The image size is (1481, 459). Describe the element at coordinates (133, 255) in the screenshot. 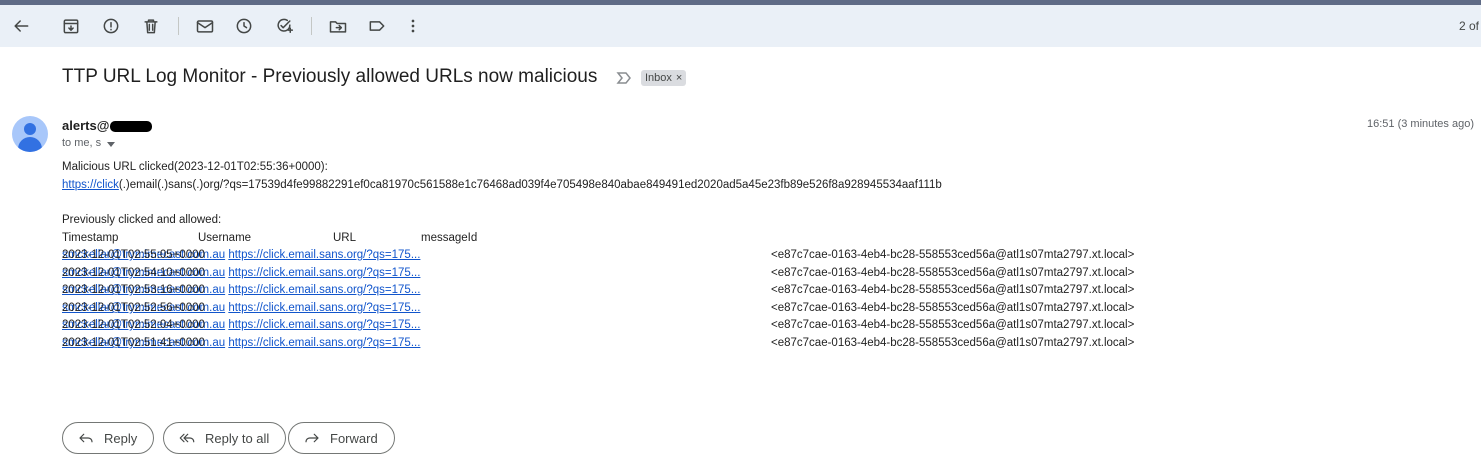

I see `row-timestamp: 2023-12-01T02:55:05+0000` at that location.